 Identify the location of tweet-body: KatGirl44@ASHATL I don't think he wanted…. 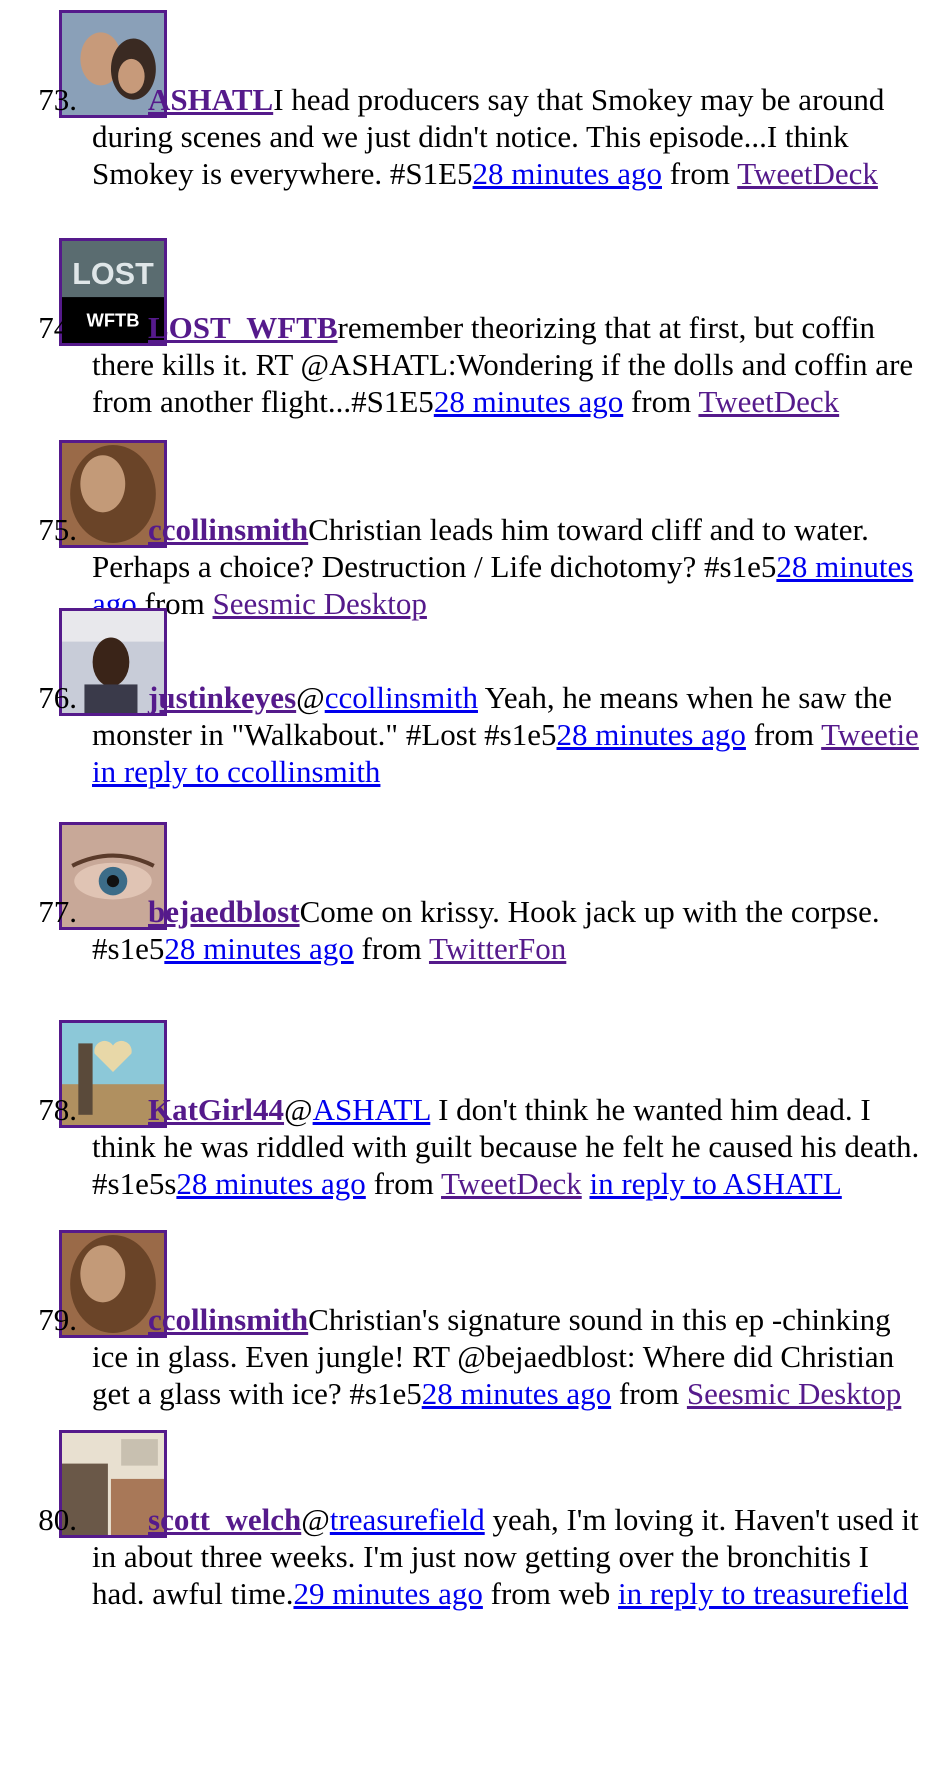
(507, 1146).